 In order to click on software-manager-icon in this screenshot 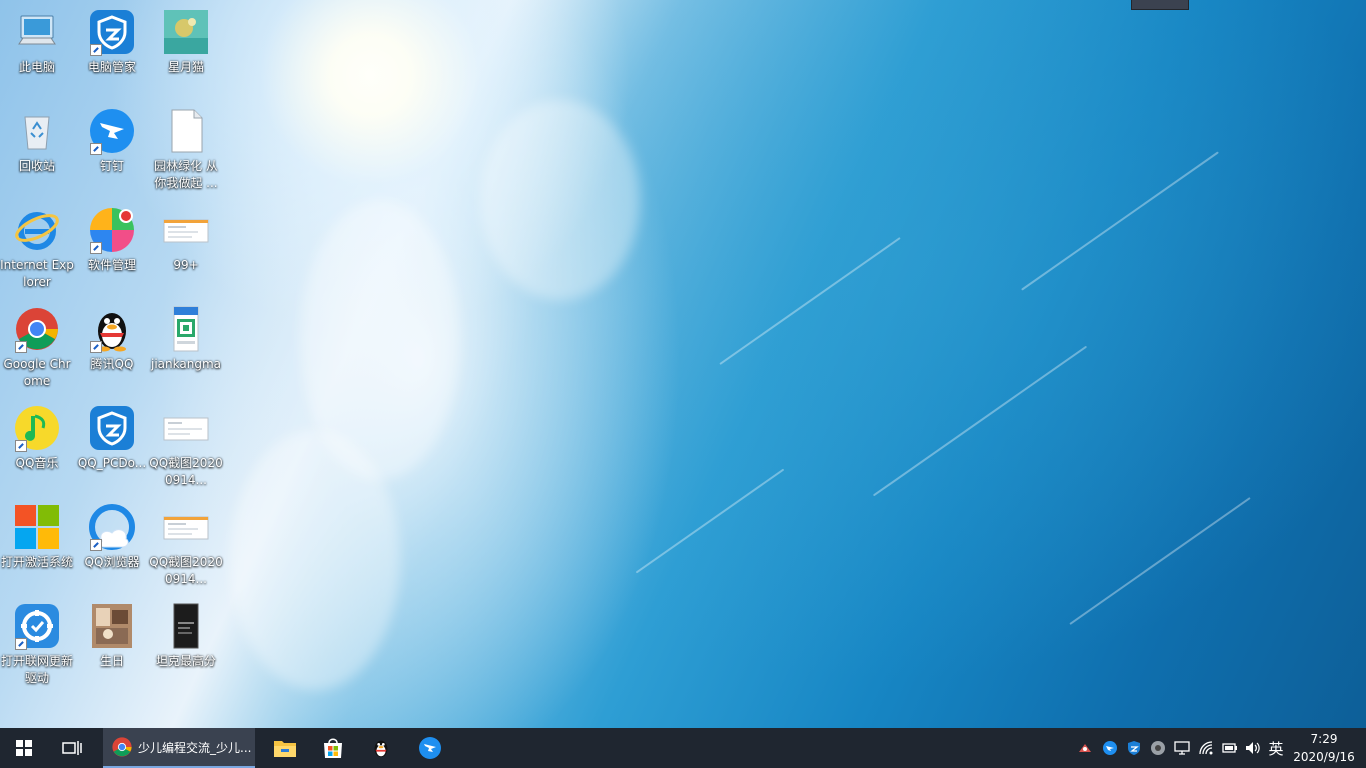, I will do `click(112, 230)`.